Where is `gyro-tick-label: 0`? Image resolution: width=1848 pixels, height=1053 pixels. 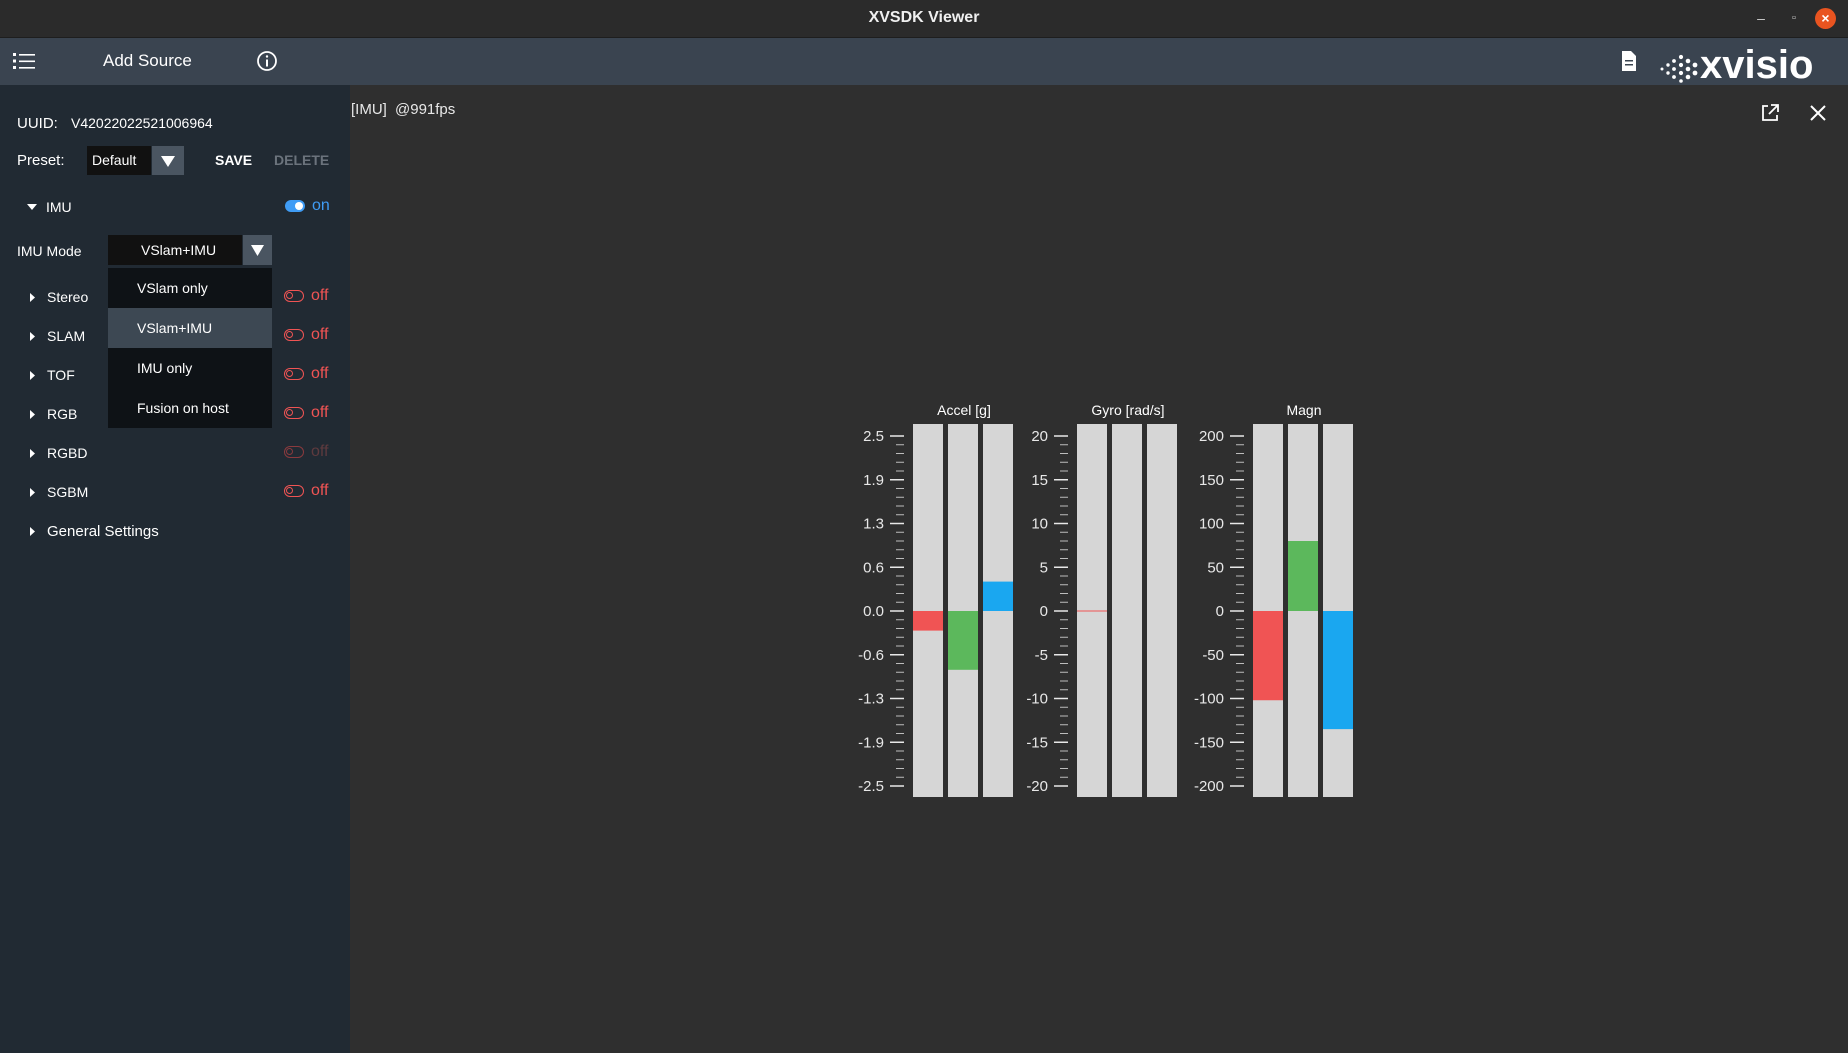 gyro-tick-label: 0 is located at coordinates (1044, 611).